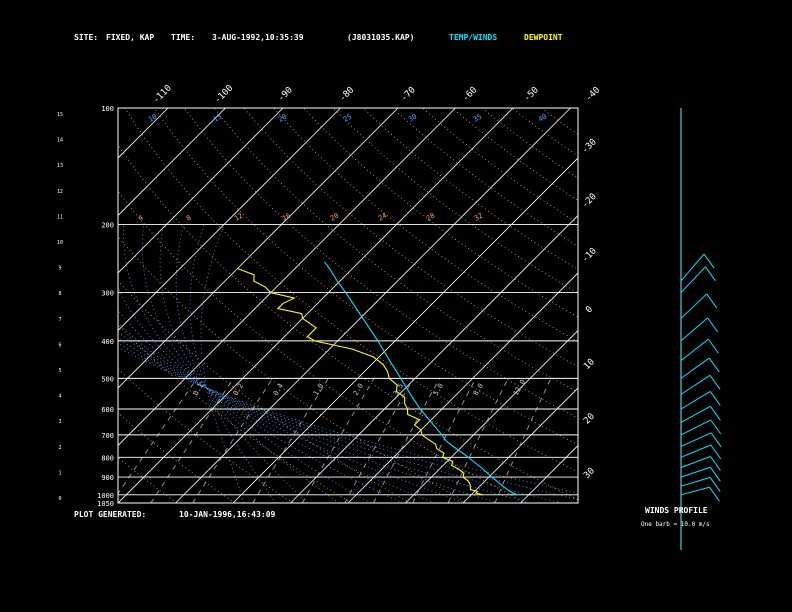  What do you see at coordinates (105, 504) in the screenshot?
I see `pressure-tick-label: 1050` at bounding box center [105, 504].